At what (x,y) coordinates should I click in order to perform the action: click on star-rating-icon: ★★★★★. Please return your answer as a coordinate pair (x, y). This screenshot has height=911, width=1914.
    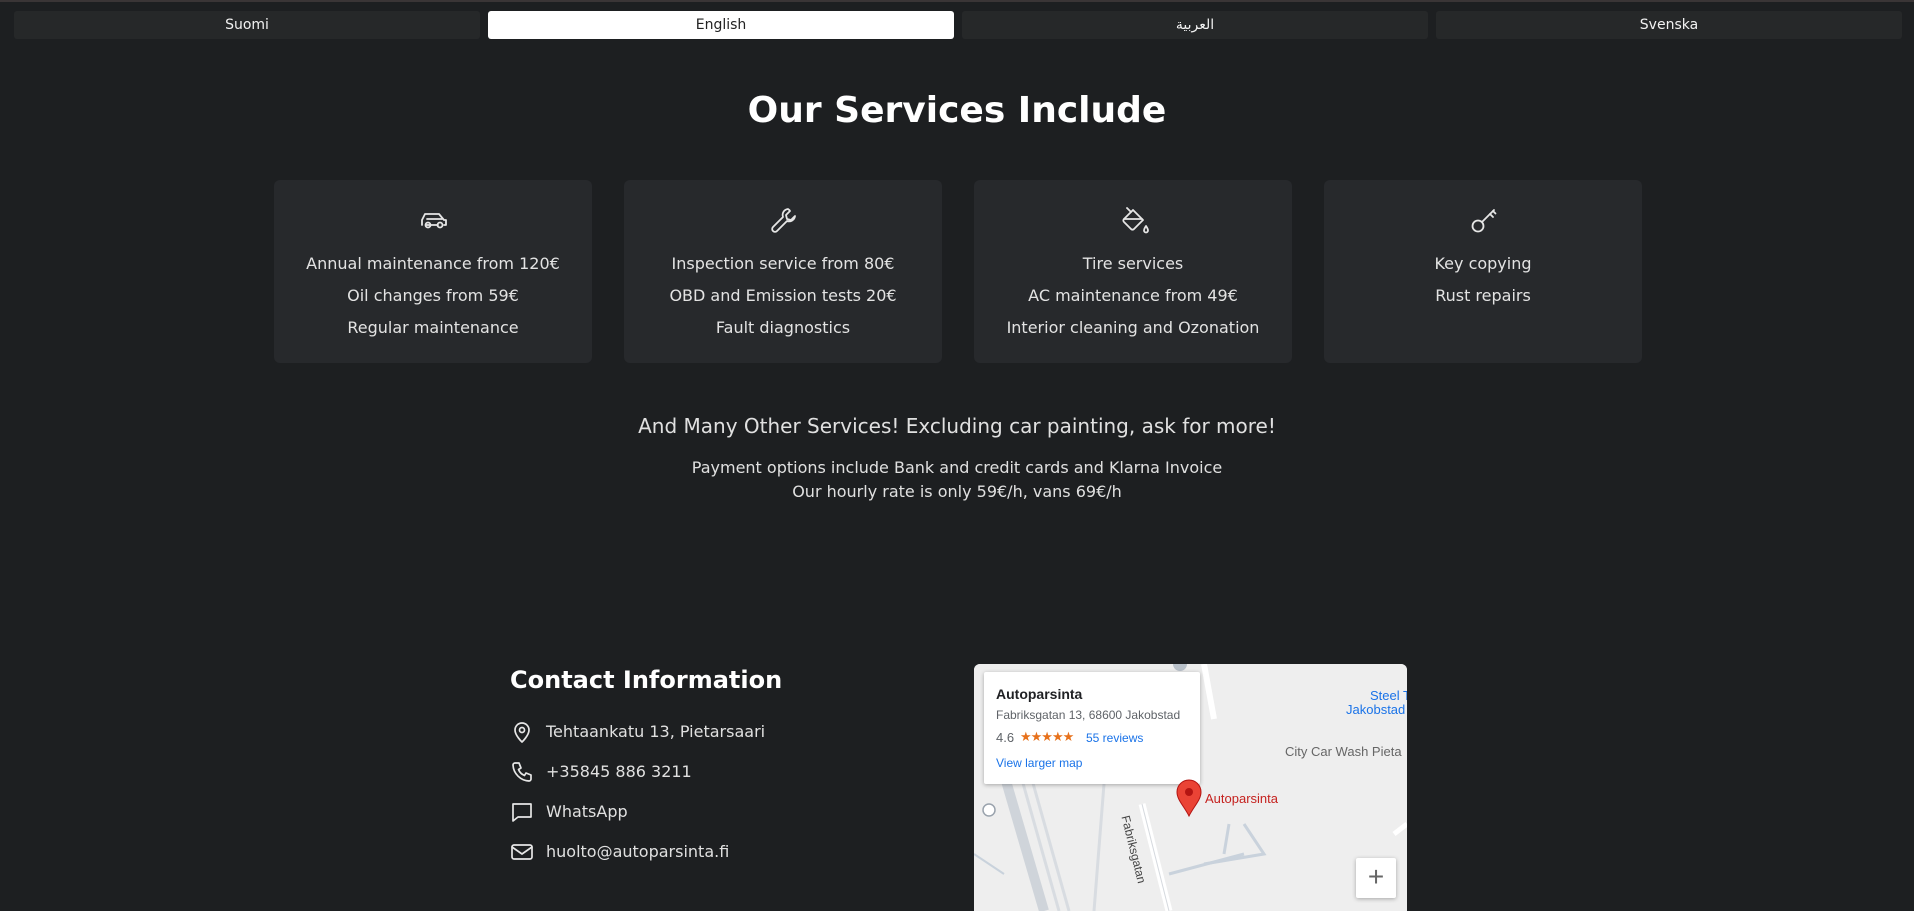
    Looking at the image, I should click on (1047, 736).